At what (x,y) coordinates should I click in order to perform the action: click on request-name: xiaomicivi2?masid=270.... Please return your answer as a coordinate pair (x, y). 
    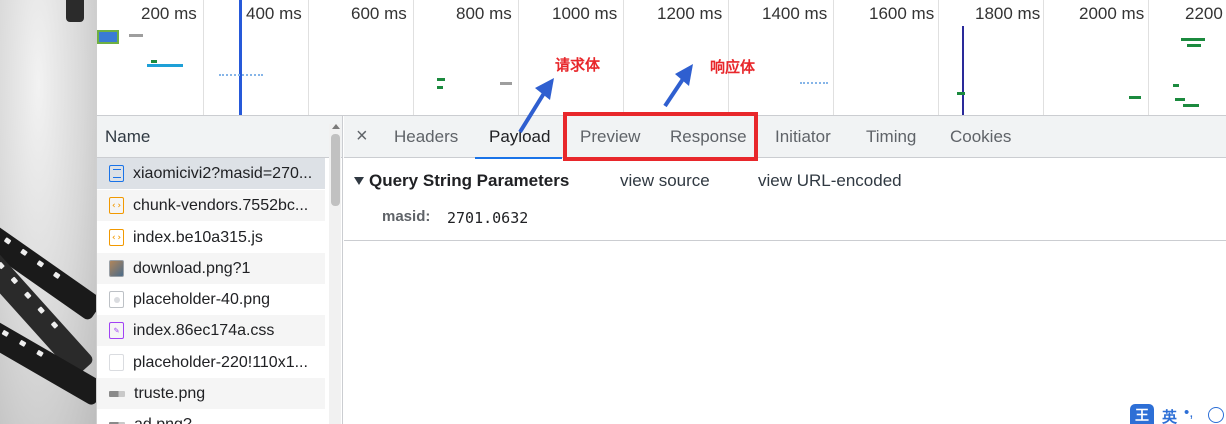
    Looking at the image, I should click on (223, 173).